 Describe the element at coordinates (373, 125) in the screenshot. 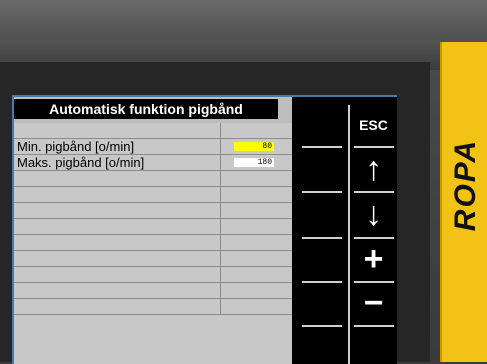

I see `esc-button: ESC` at that location.